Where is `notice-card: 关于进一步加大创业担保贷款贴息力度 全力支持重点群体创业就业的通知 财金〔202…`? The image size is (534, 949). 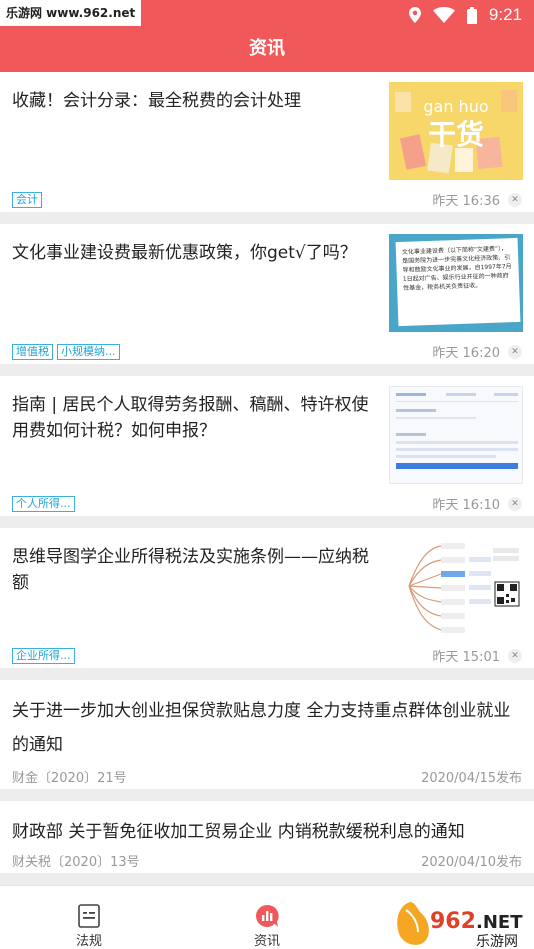
notice-card: 关于进一步加大创业担保贷款贴息力度 全力支持重点群体创业就业的通知 财金〔202… is located at coordinates (267, 734).